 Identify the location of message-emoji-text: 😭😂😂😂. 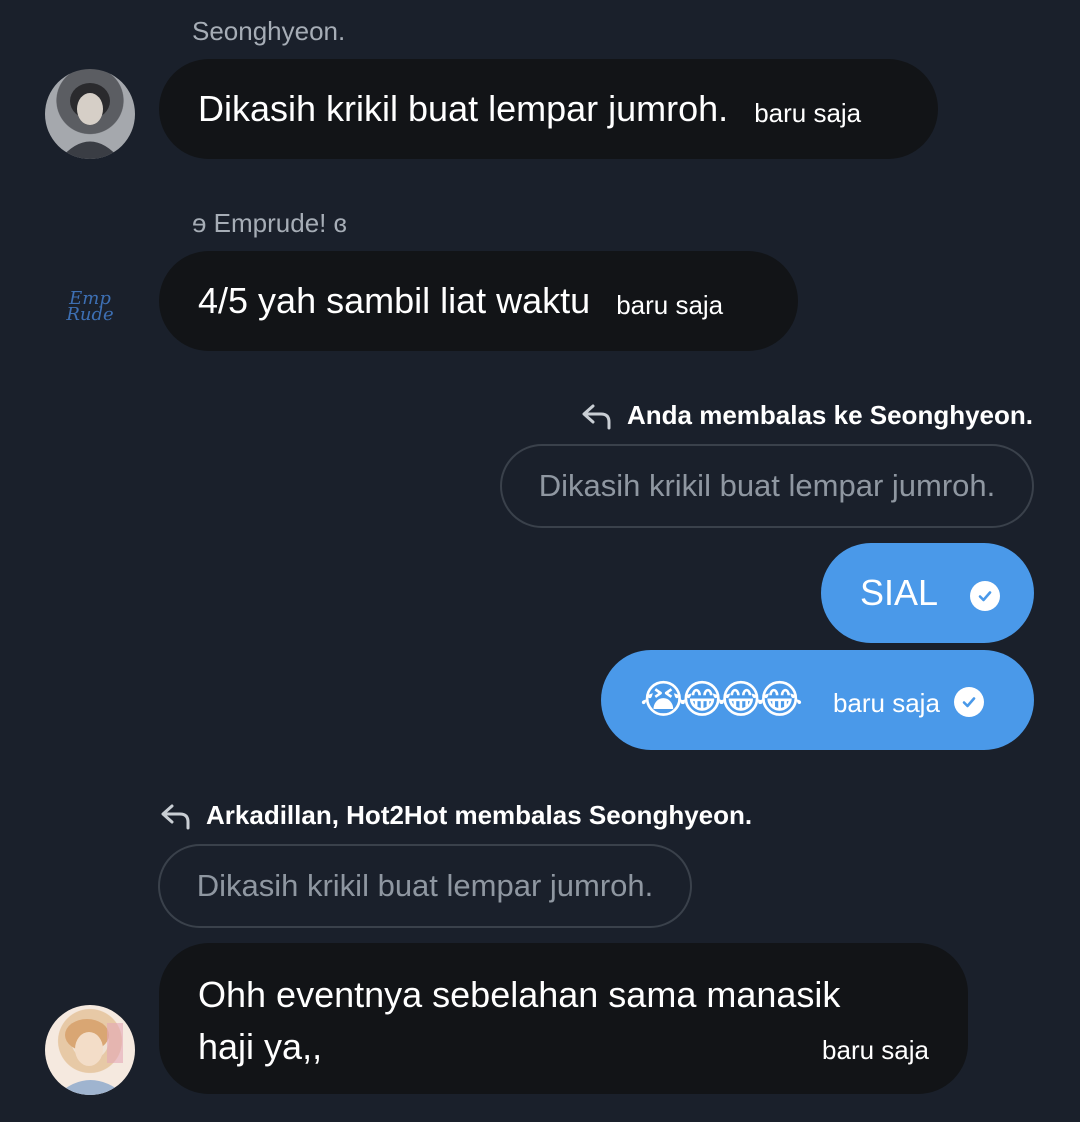
(721, 700).